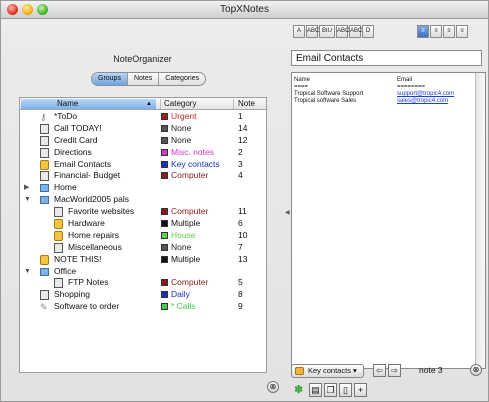 The width and height of the screenshot is (489, 402). What do you see at coordinates (95, 246) in the screenshot?
I see `row-label: Miscellaneous` at bounding box center [95, 246].